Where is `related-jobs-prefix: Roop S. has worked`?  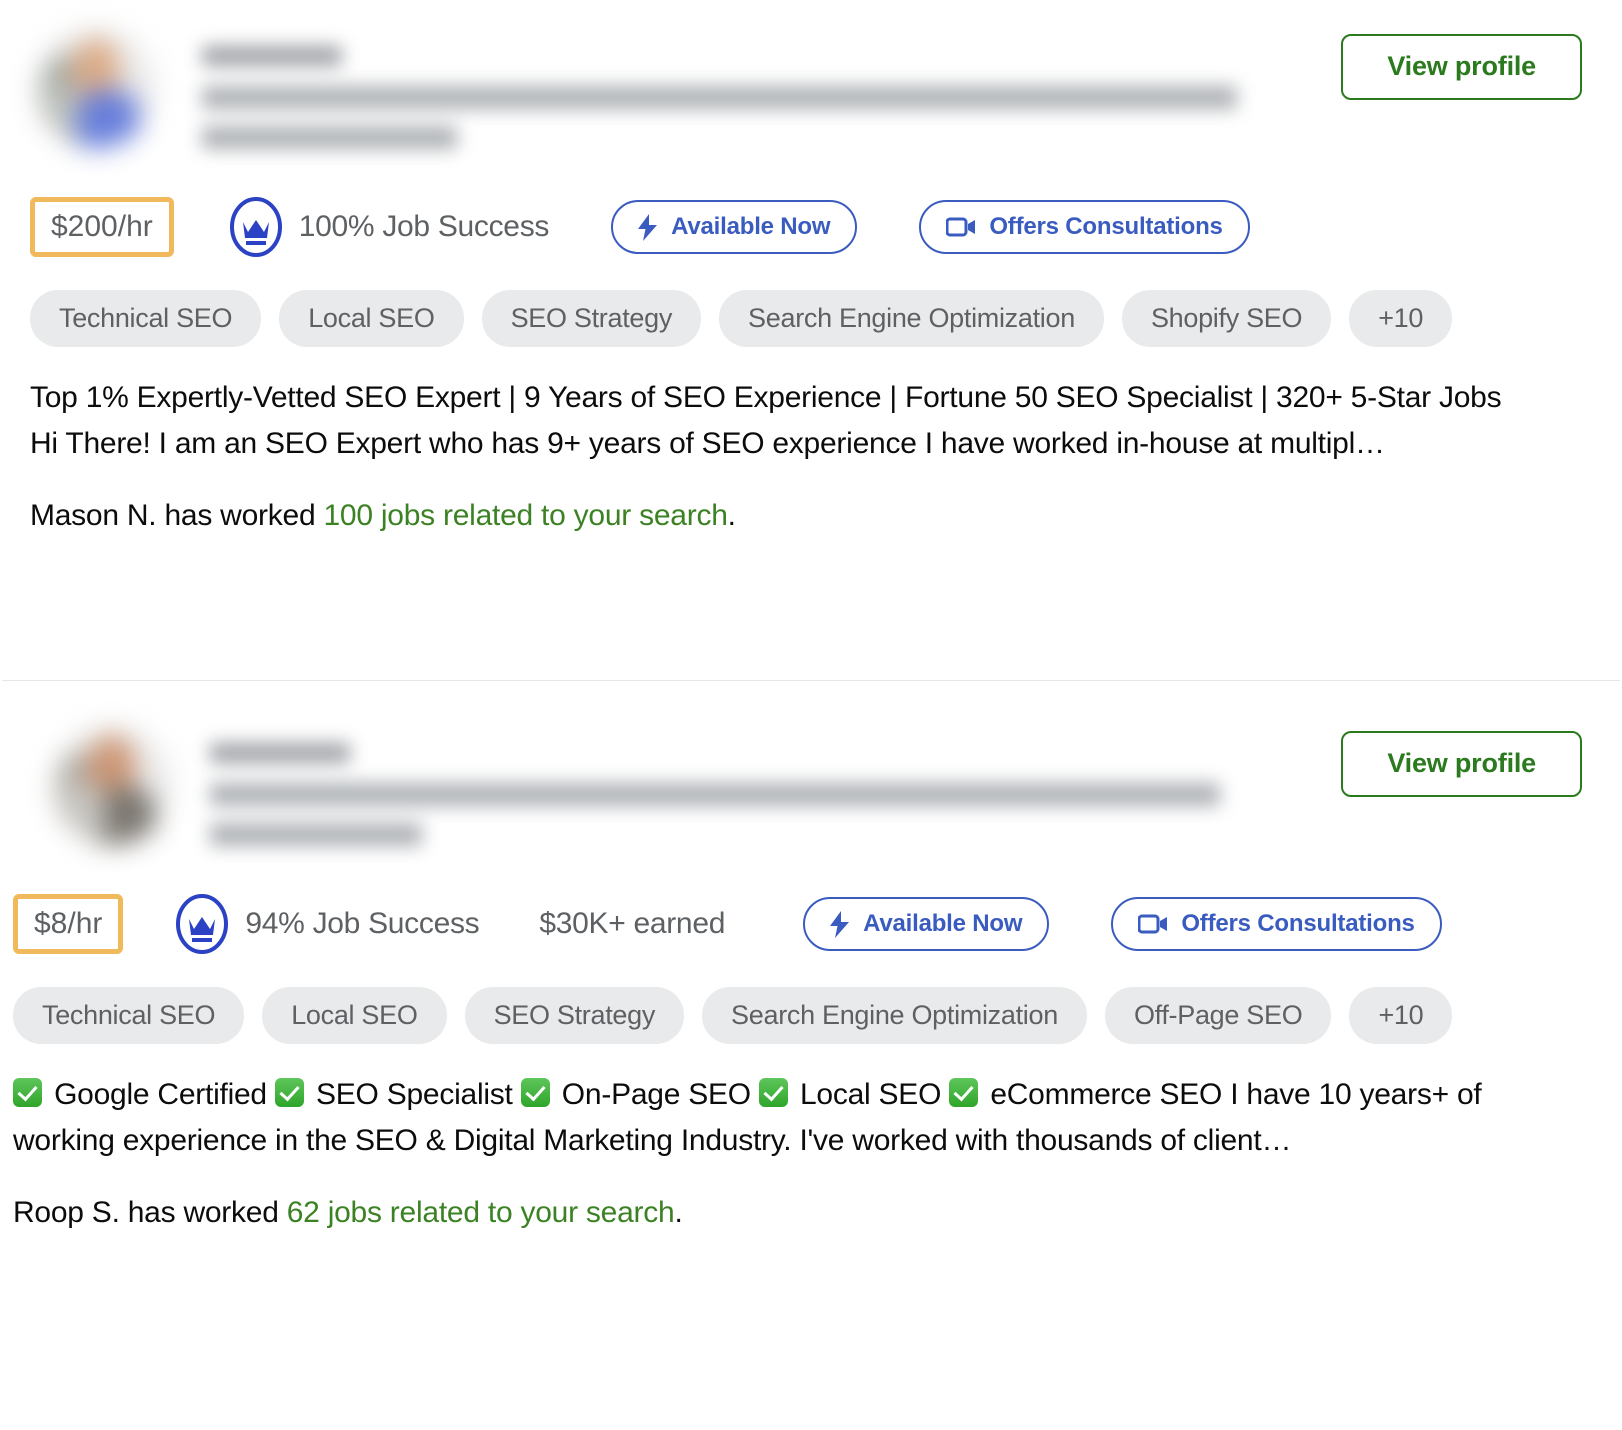 related-jobs-prefix: Roop S. has worked is located at coordinates (150, 1212).